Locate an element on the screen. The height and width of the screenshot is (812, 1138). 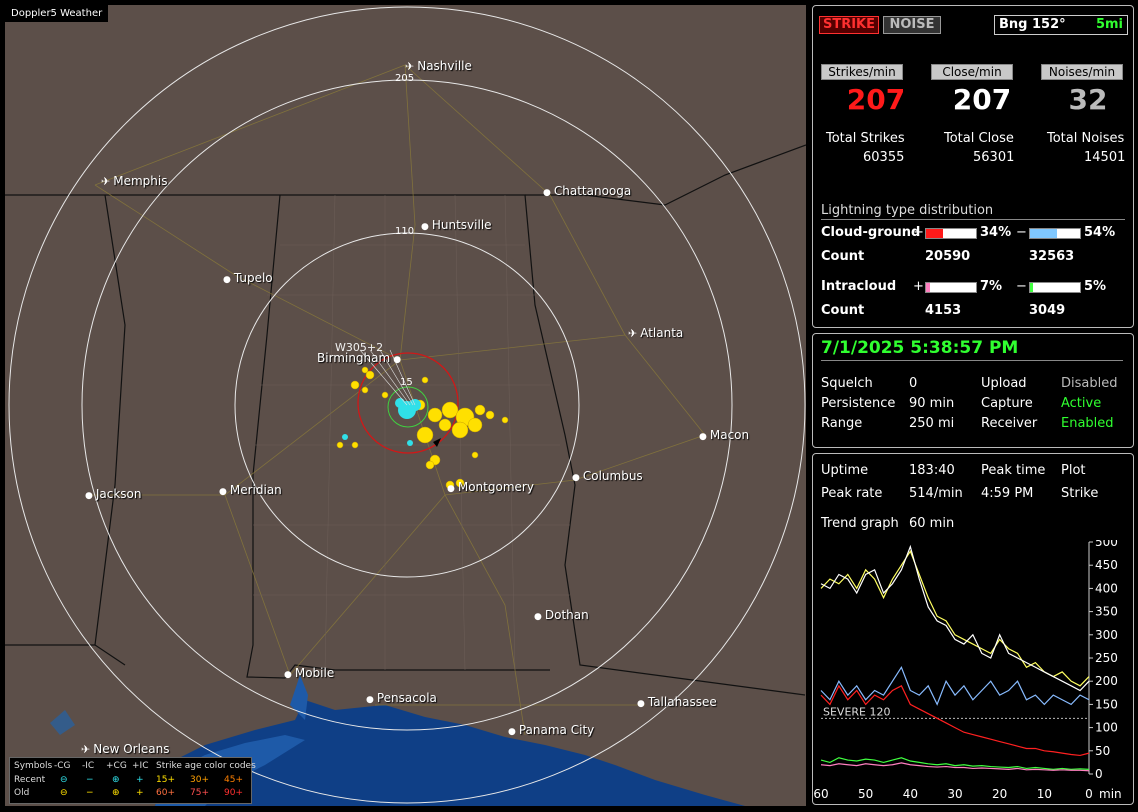
city-atlanta: ✈ Atlanta is located at coordinates (655, 333).